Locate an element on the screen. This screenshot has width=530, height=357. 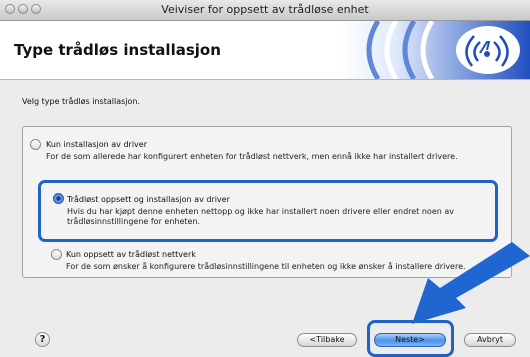
radio-wireless-setup-and-driver is located at coordinates (58, 198).